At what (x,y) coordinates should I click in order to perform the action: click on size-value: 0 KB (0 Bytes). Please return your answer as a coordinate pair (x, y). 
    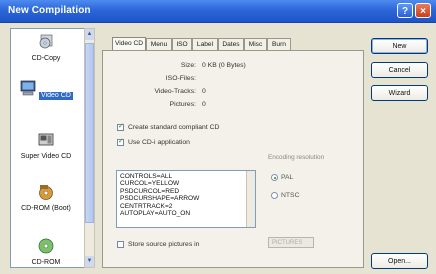
    Looking at the image, I should click on (224, 65).